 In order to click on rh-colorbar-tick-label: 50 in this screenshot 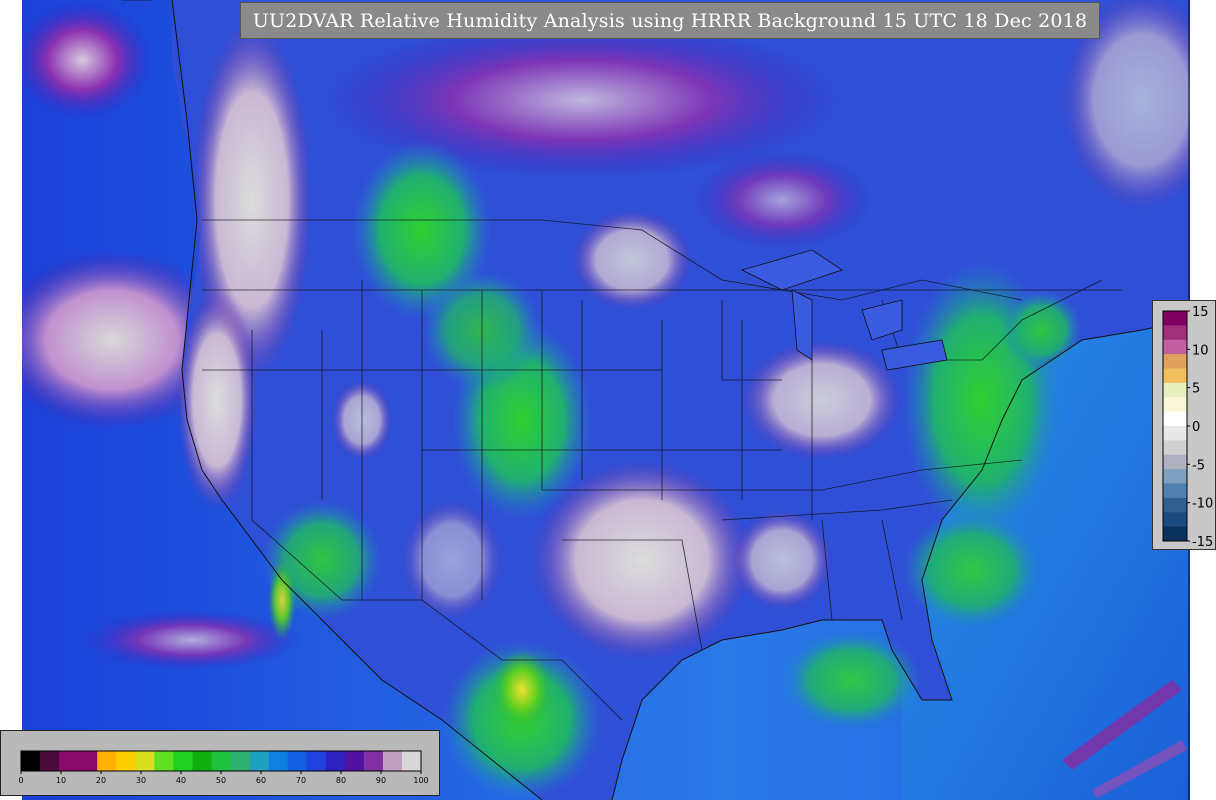, I will do `click(221, 780)`.